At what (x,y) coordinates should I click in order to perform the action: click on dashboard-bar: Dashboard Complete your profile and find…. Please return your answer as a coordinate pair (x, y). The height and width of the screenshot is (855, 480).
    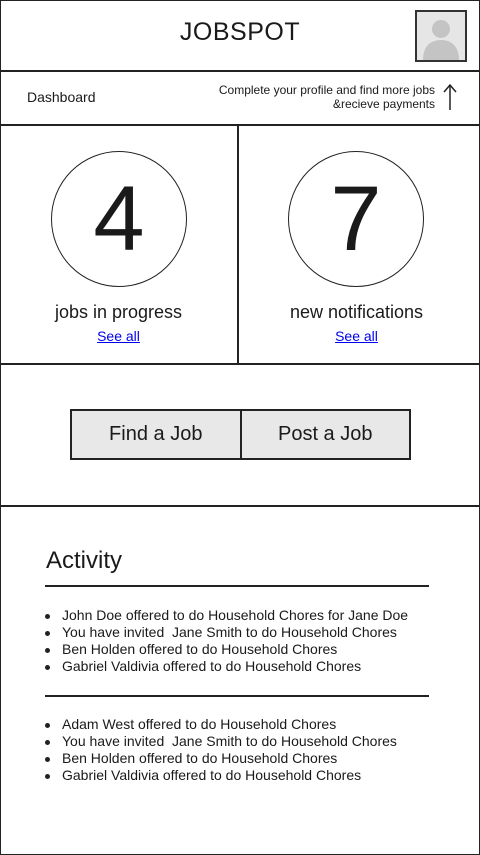
    Looking at the image, I should click on (240, 99).